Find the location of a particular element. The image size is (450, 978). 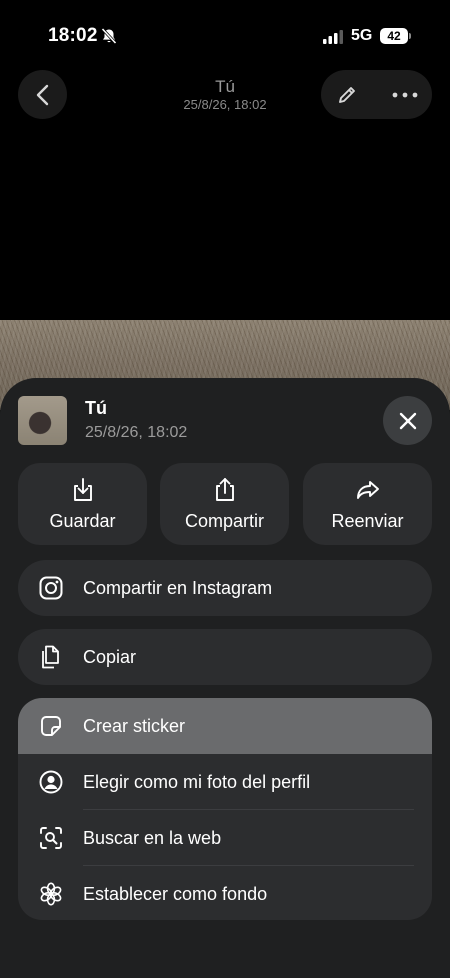

sheet-subtitle: 25/8/26, 18:02 is located at coordinates (136, 432).